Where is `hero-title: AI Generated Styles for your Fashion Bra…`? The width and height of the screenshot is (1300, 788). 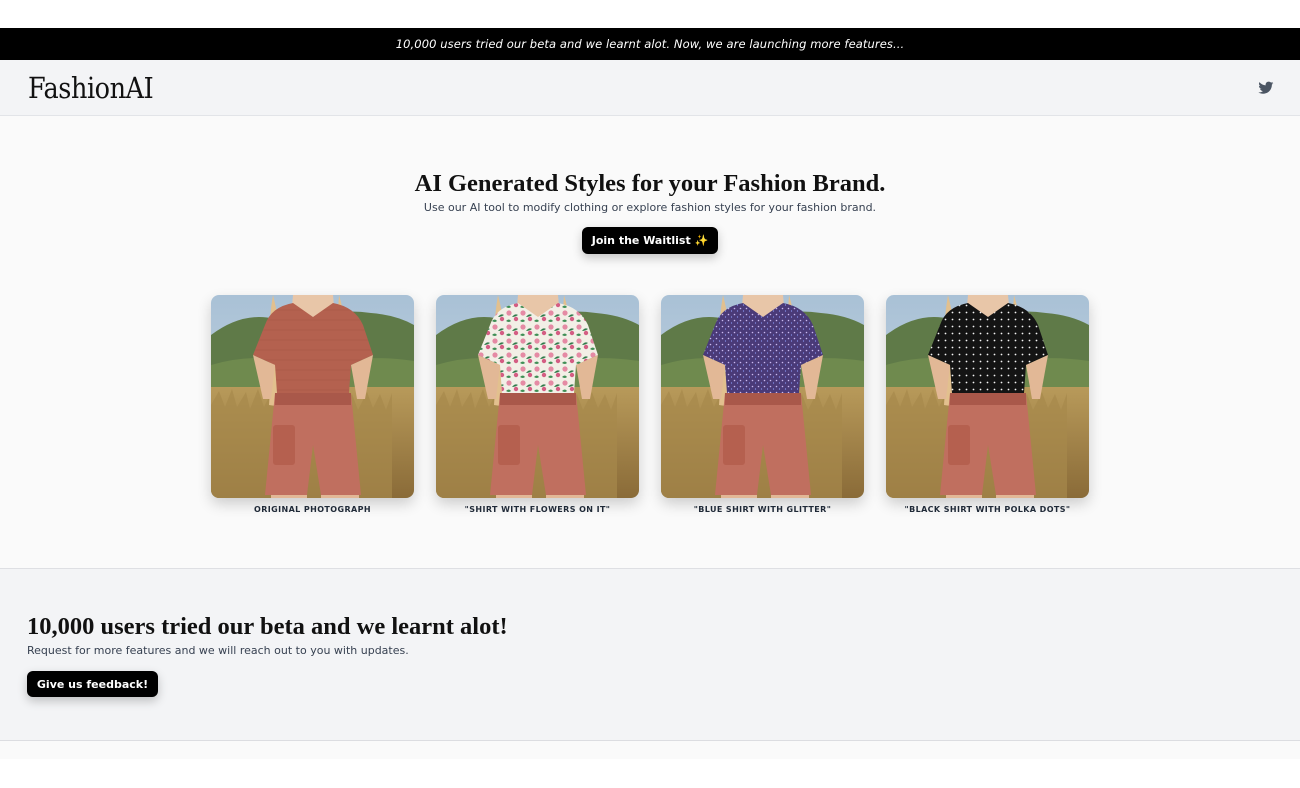
hero-title: AI Generated Styles for your Fashion Bra… is located at coordinates (650, 183).